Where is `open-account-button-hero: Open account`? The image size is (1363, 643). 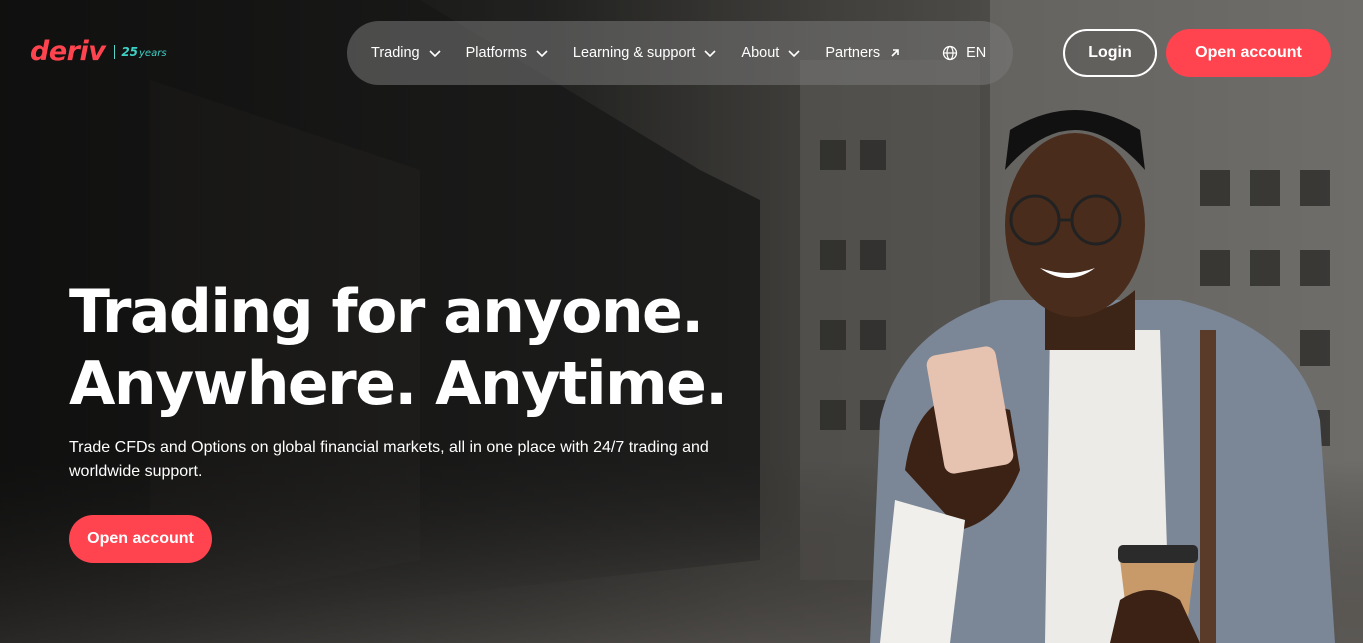 open-account-button-hero: Open account is located at coordinates (140, 539).